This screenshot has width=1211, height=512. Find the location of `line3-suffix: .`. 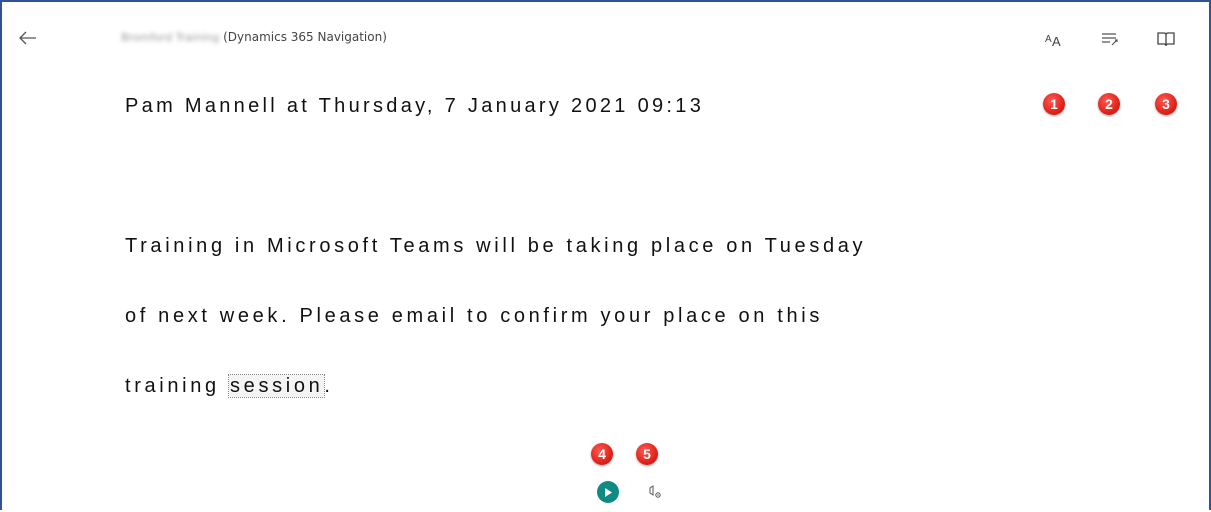

line3-suffix: . is located at coordinates (329, 386).